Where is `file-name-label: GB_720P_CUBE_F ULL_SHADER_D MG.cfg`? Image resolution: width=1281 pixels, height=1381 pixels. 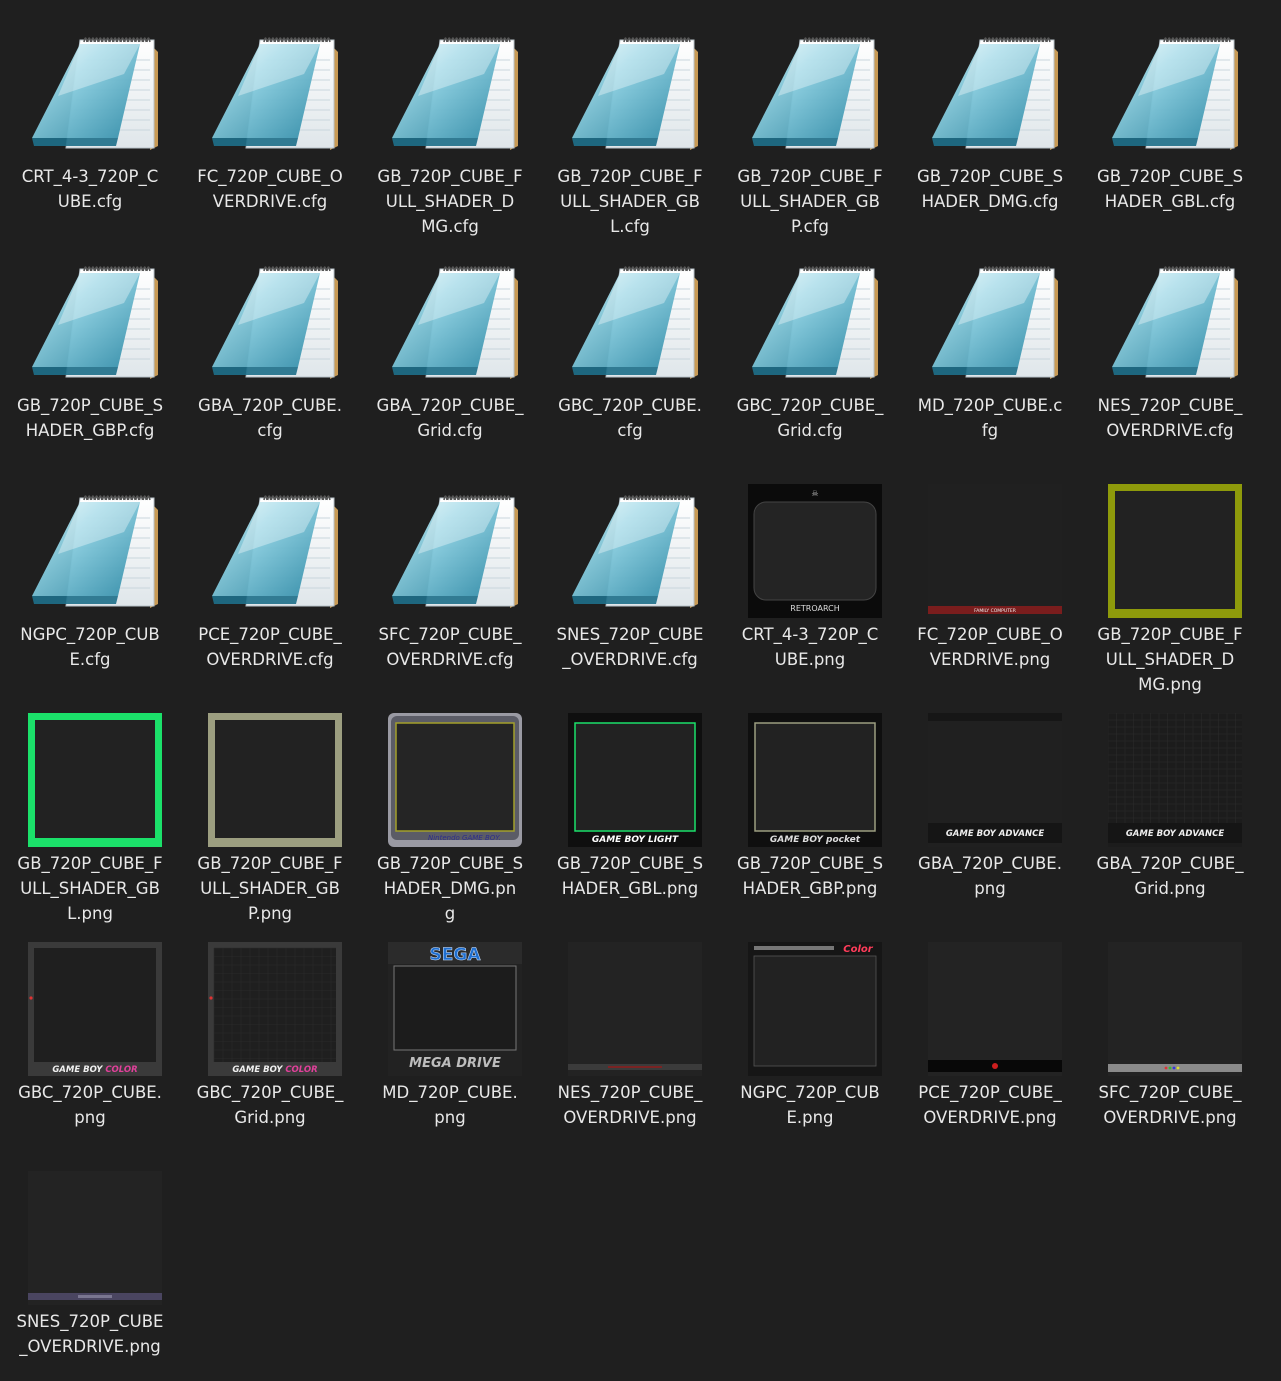
file-name-label: GB_720P_CUBE_F ULL_SHADER_D MG.cfg is located at coordinates (450, 201).